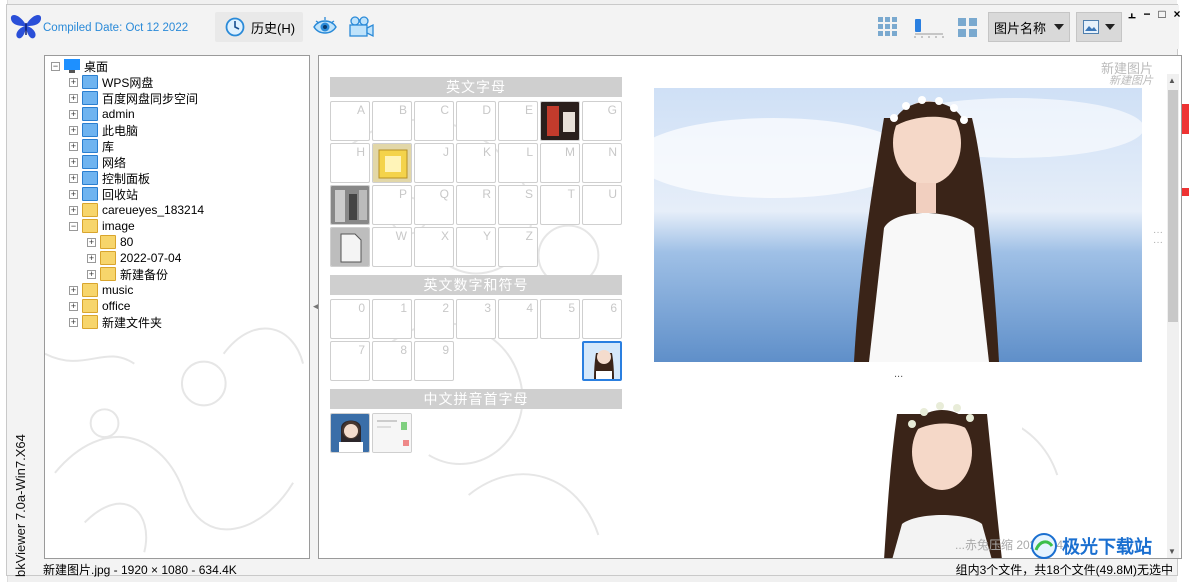 The height and width of the screenshot is (582, 1189). What do you see at coordinates (392, 433) in the screenshot?
I see `thumbnail-screenshot` at bounding box center [392, 433].